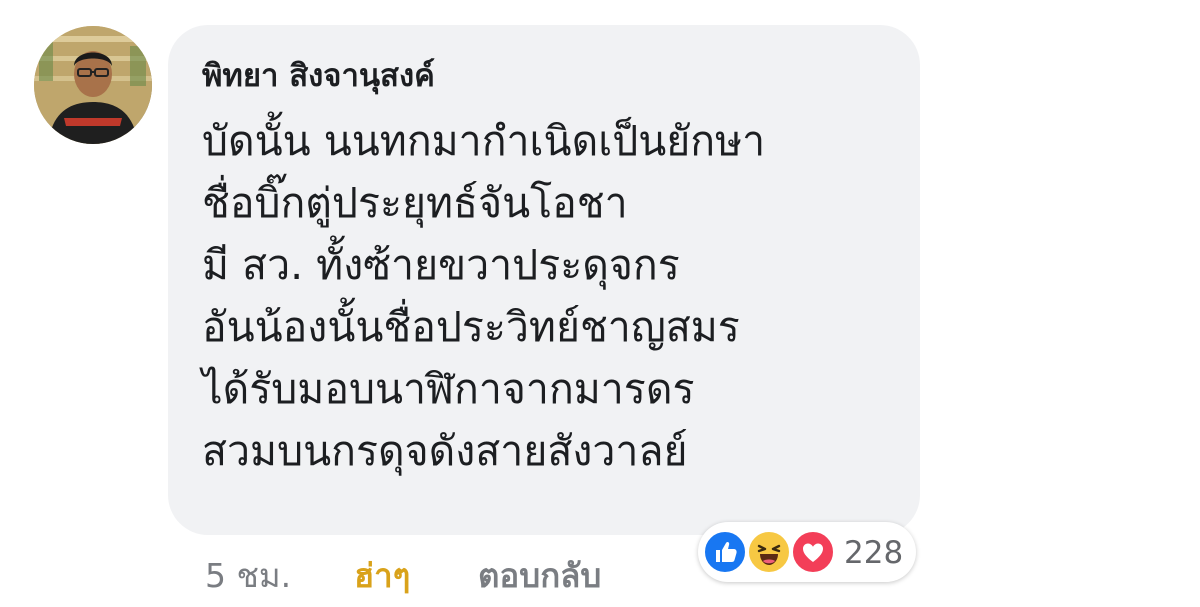  I want to click on love-icon, so click(813, 552).